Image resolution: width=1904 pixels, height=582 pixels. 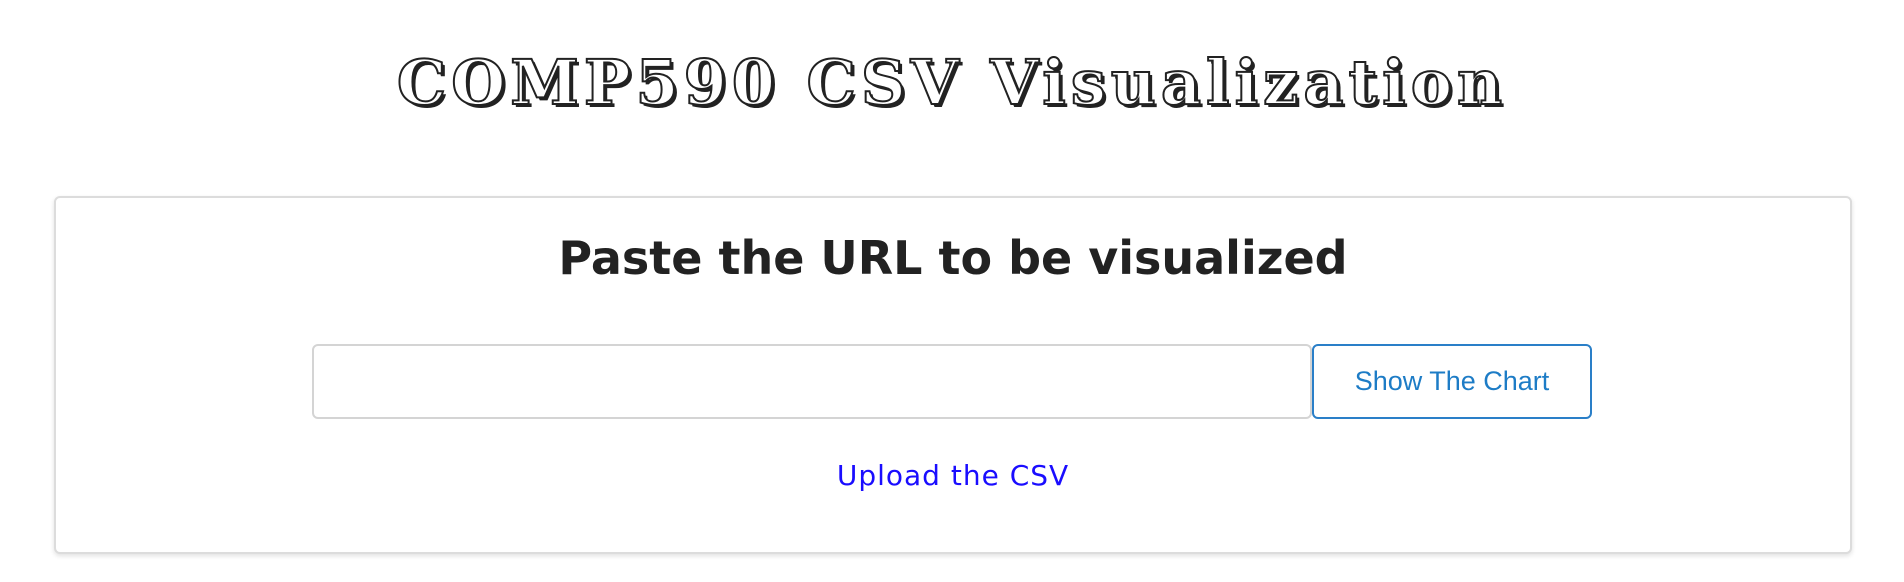 I want to click on show-chart-button: Show The Chart, so click(x=1452, y=381).